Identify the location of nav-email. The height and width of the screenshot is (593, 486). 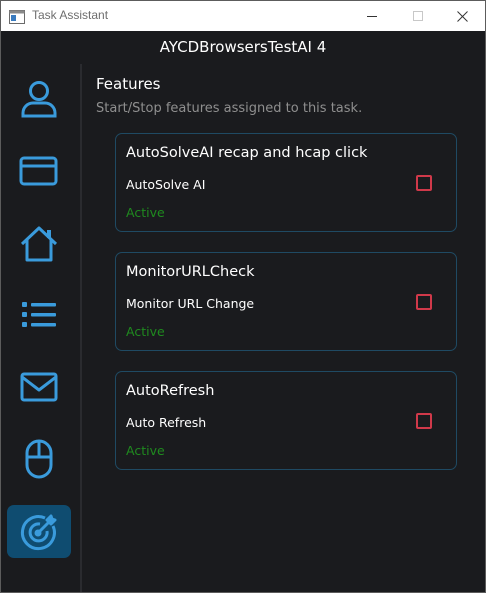
(39, 386).